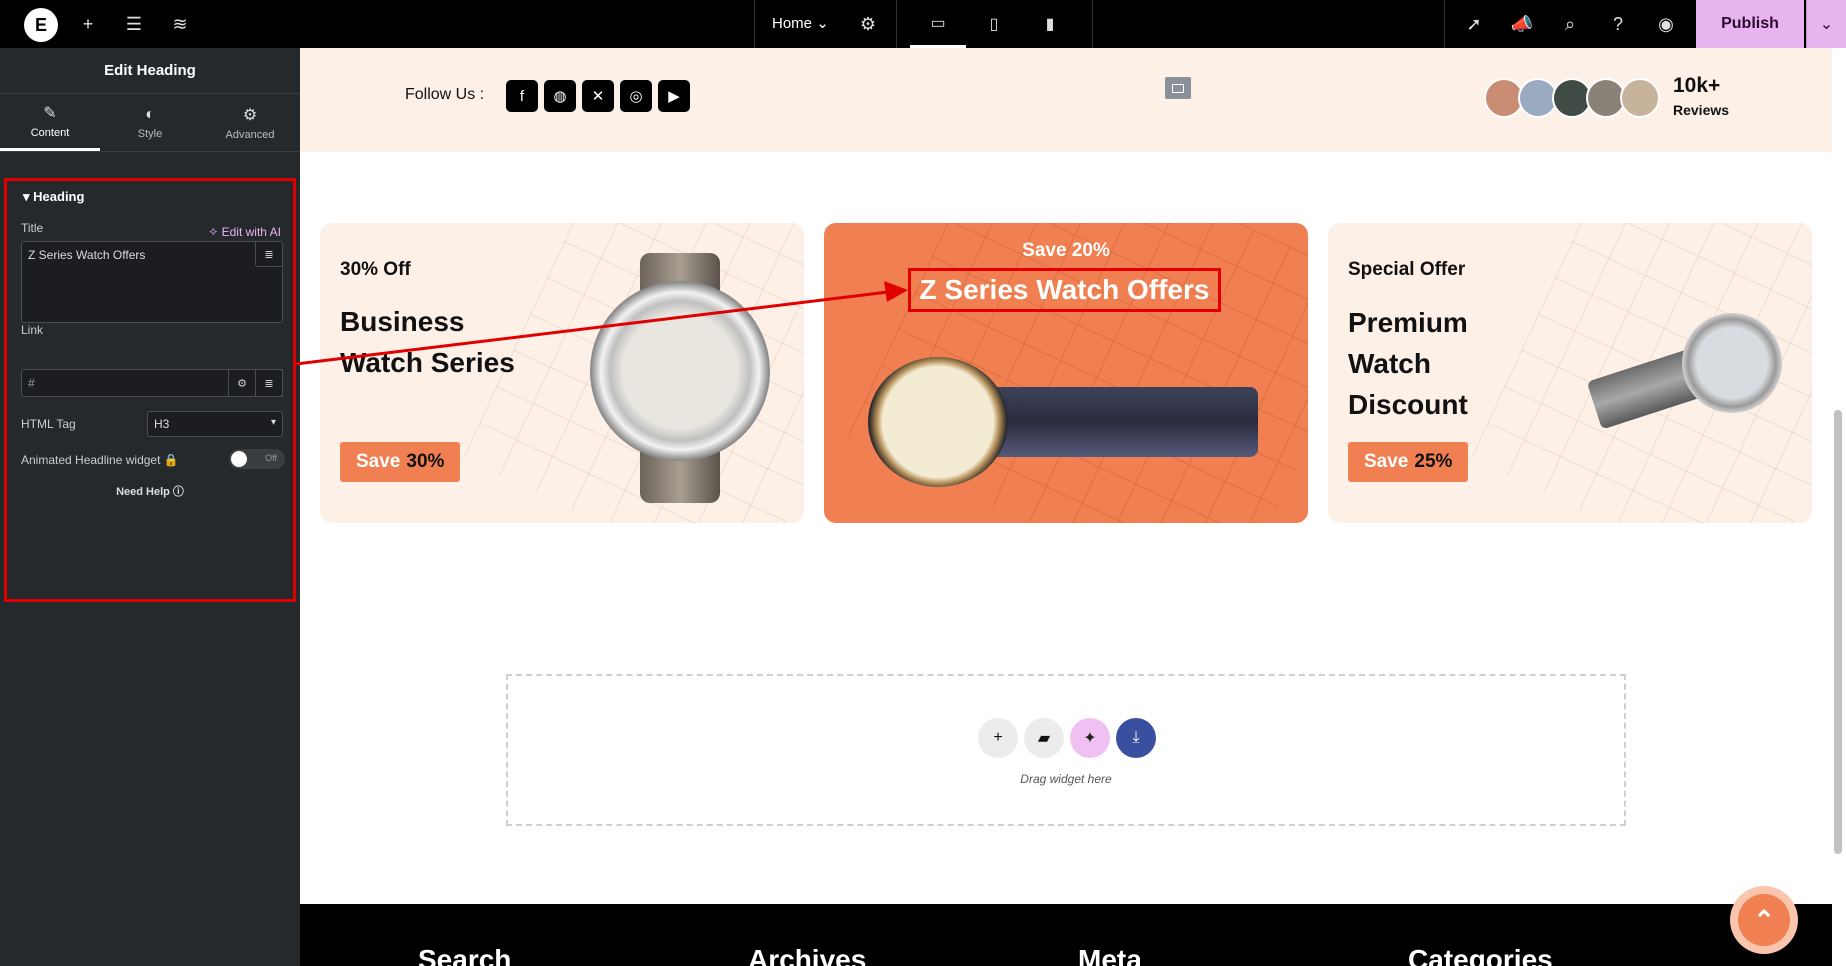  Describe the element at coordinates (87, 255) in the screenshot. I see `title-text: Z Series Watch Offers` at that location.